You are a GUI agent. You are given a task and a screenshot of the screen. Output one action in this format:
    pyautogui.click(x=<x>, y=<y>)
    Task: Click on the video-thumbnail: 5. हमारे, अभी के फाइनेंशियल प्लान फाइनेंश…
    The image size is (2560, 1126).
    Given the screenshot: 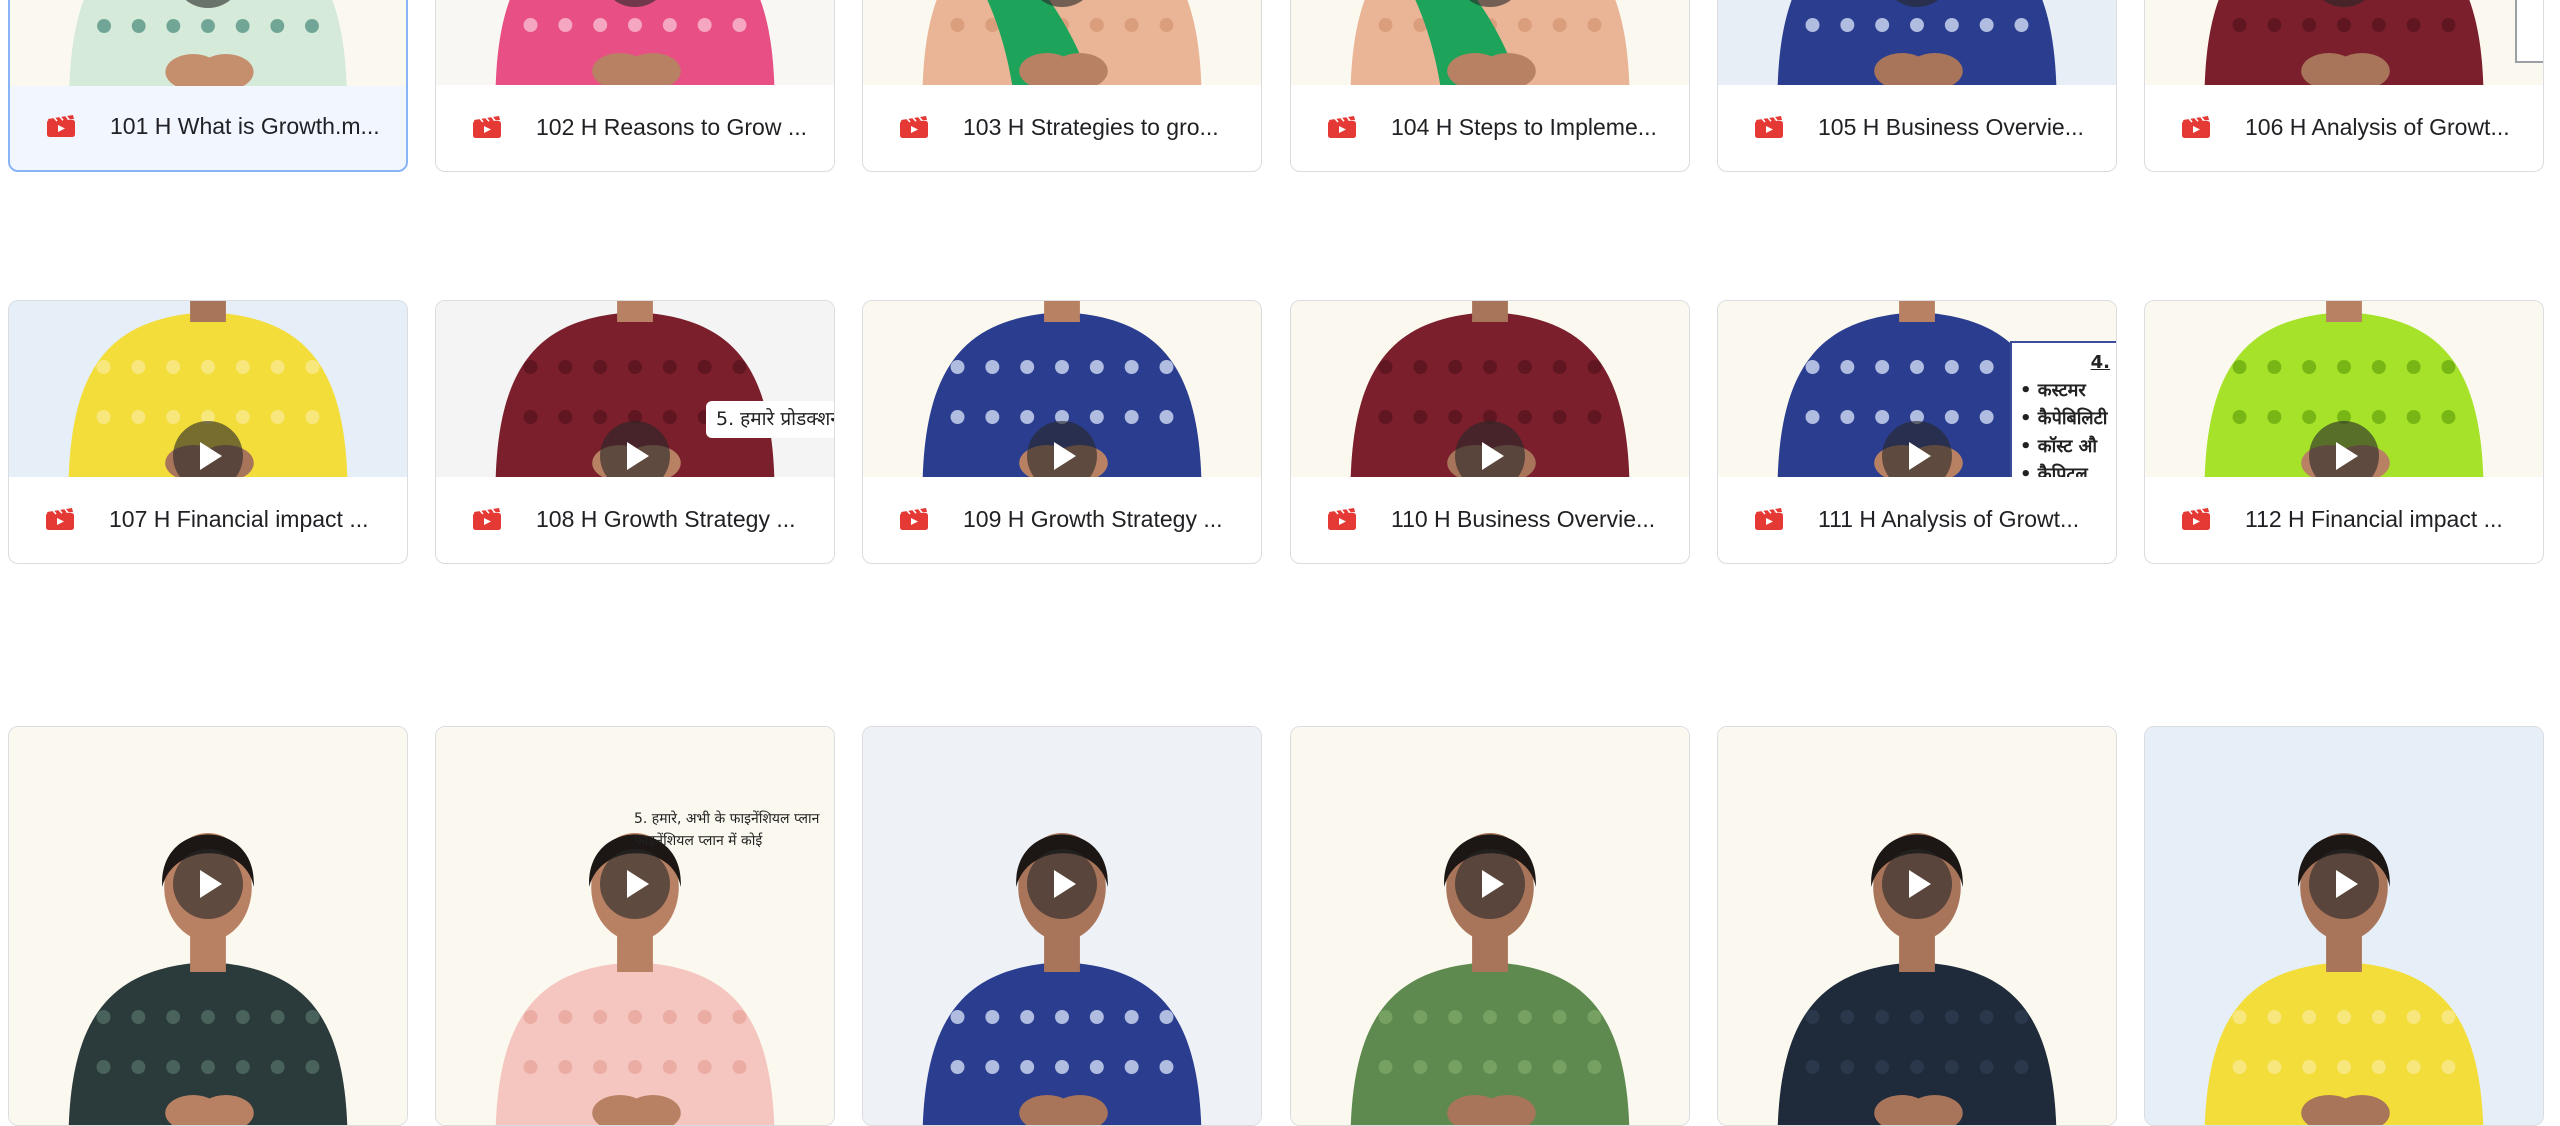 What is the action you would take?
    pyautogui.click(x=635, y=926)
    